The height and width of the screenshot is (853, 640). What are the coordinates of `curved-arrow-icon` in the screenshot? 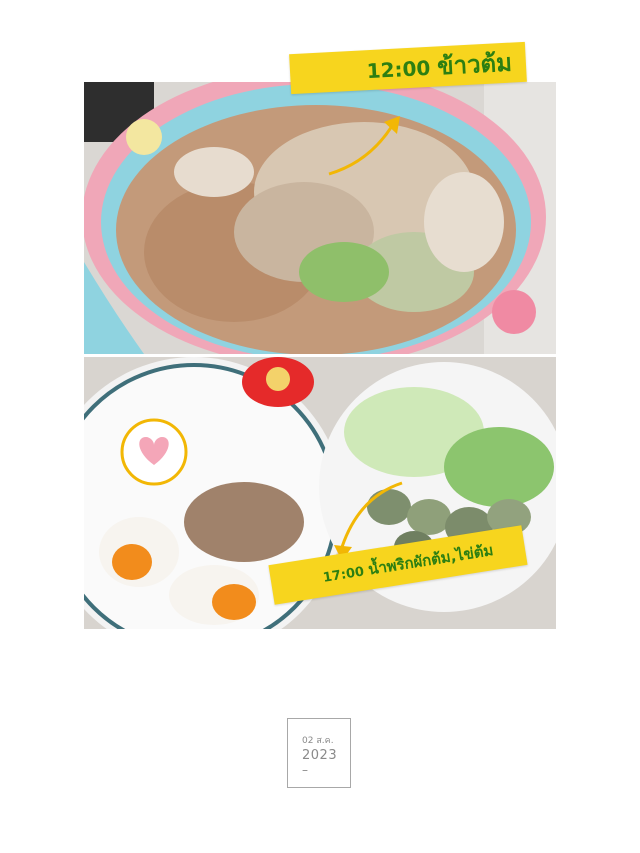 It's located at (364, 146).